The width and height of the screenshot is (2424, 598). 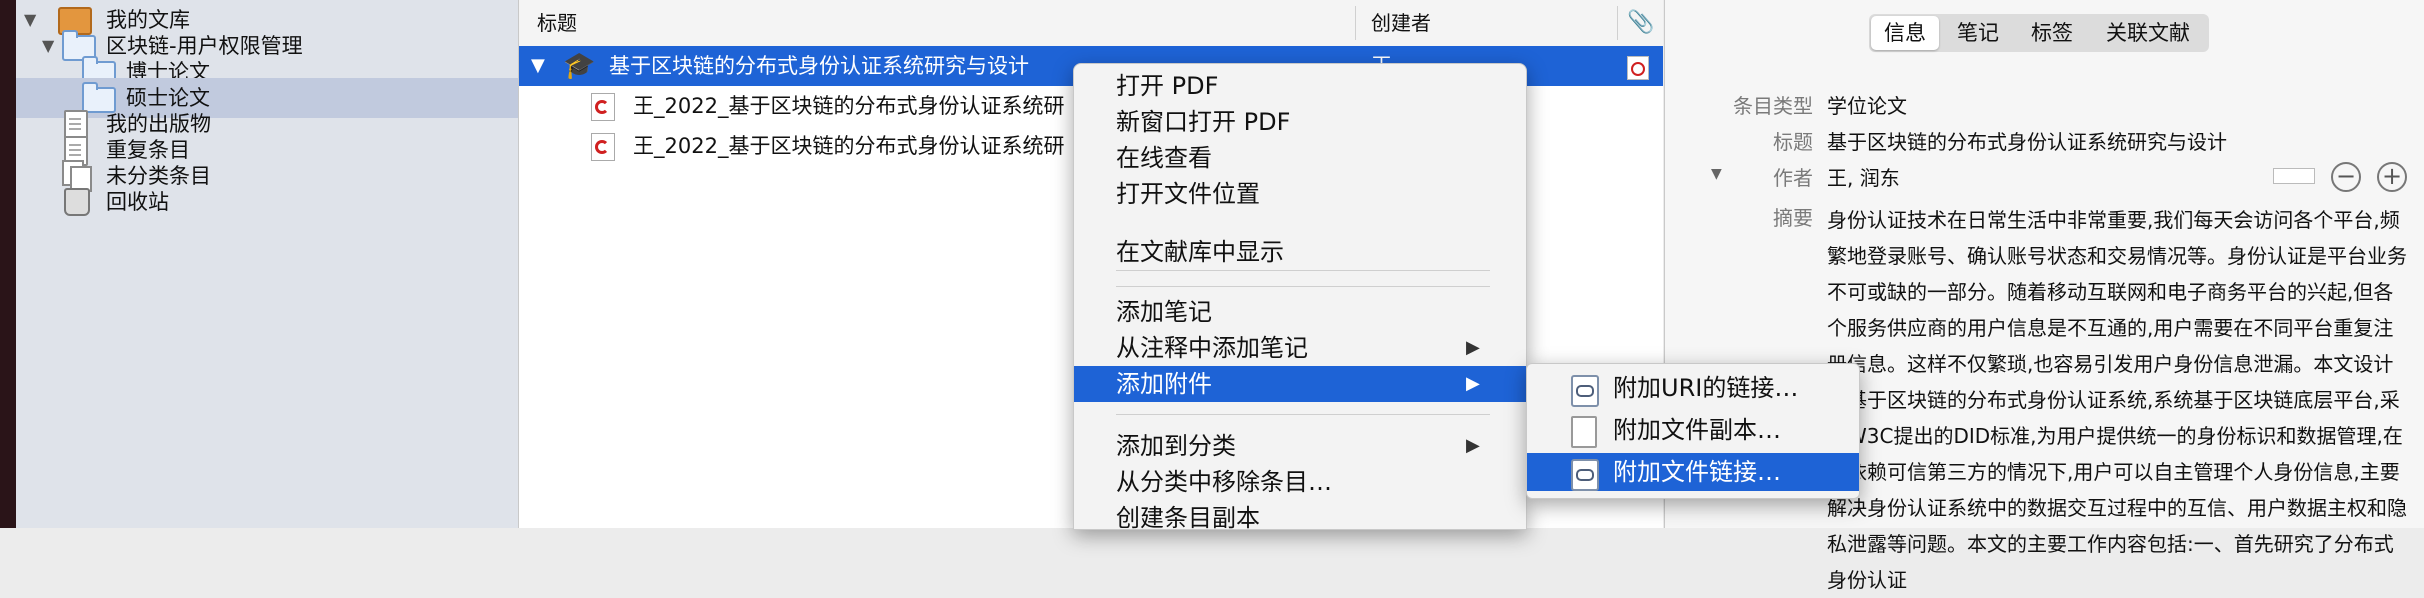 What do you see at coordinates (1638, 68) in the screenshot?
I see `pdf-attachment-icon` at bounding box center [1638, 68].